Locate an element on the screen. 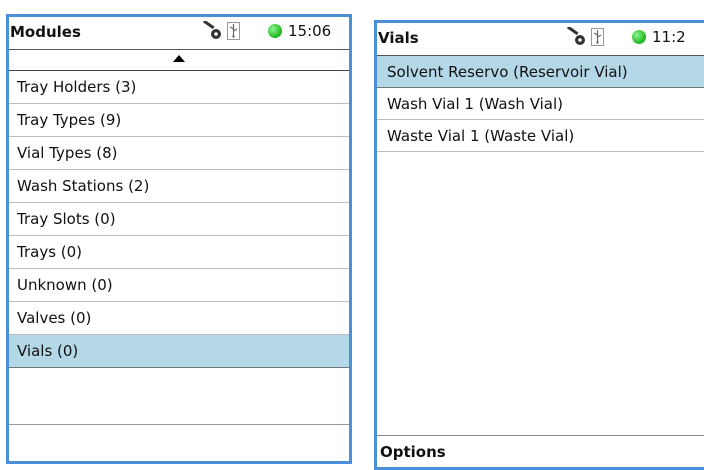 The image size is (704, 470). list-item: Wash Vial 1 (Wash Vial) is located at coordinates (540, 104).